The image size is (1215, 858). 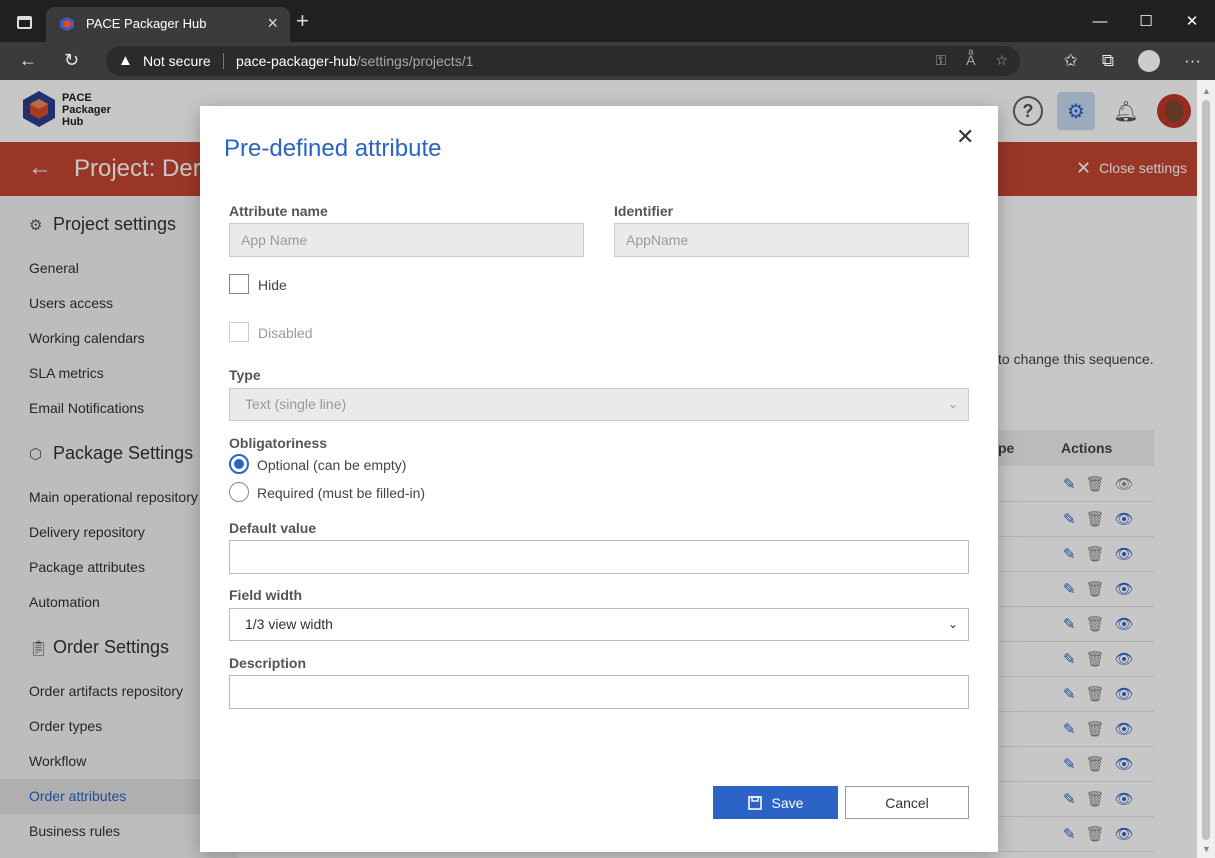 I want to click on field-width-select-value: 1/3 view width, so click(x=289, y=624).